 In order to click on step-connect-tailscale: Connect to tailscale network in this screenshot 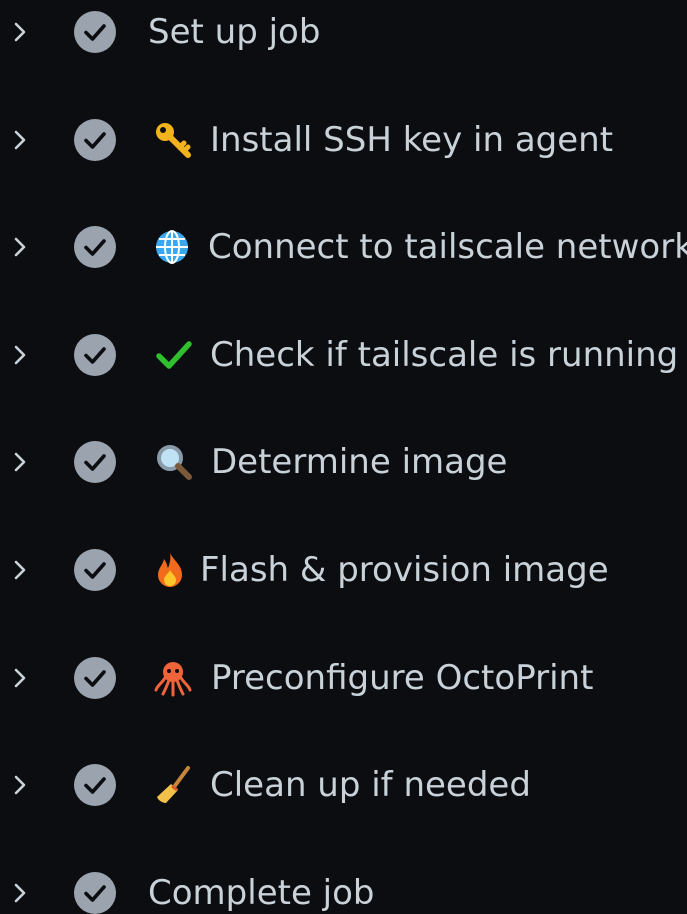, I will do `click(343, 247)`.